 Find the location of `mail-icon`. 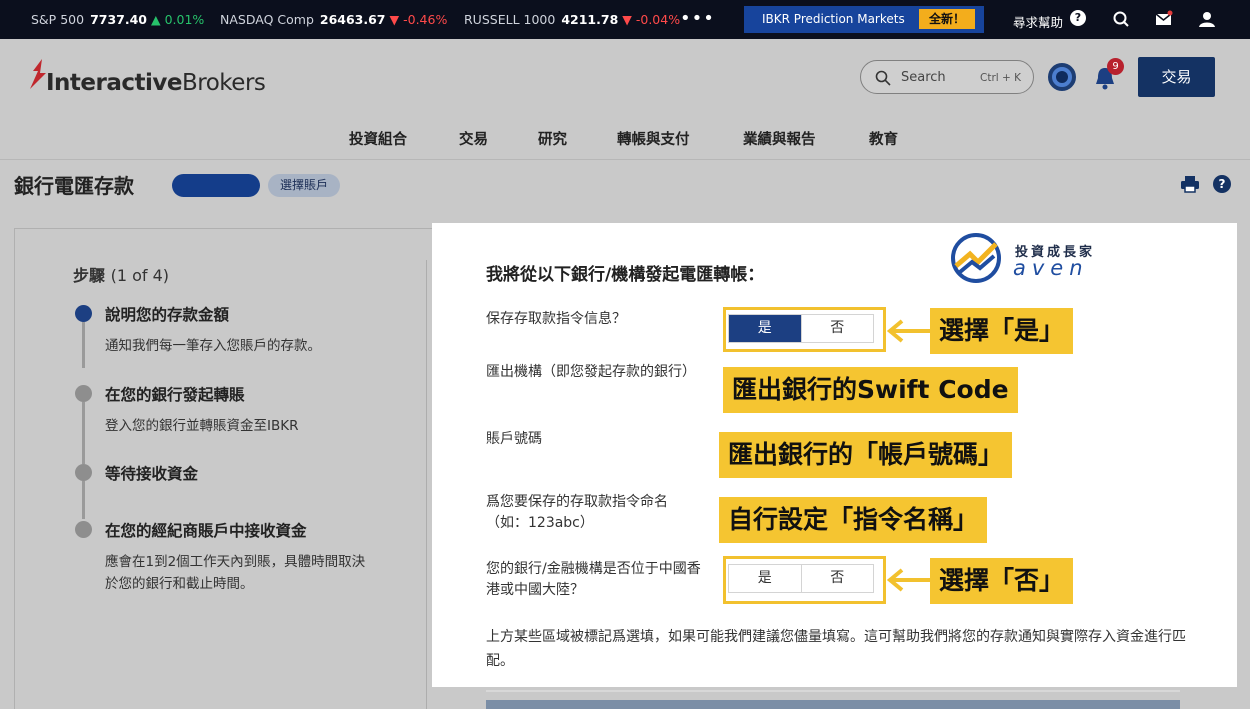

mail-icon is located at coordinates (1164, 19).